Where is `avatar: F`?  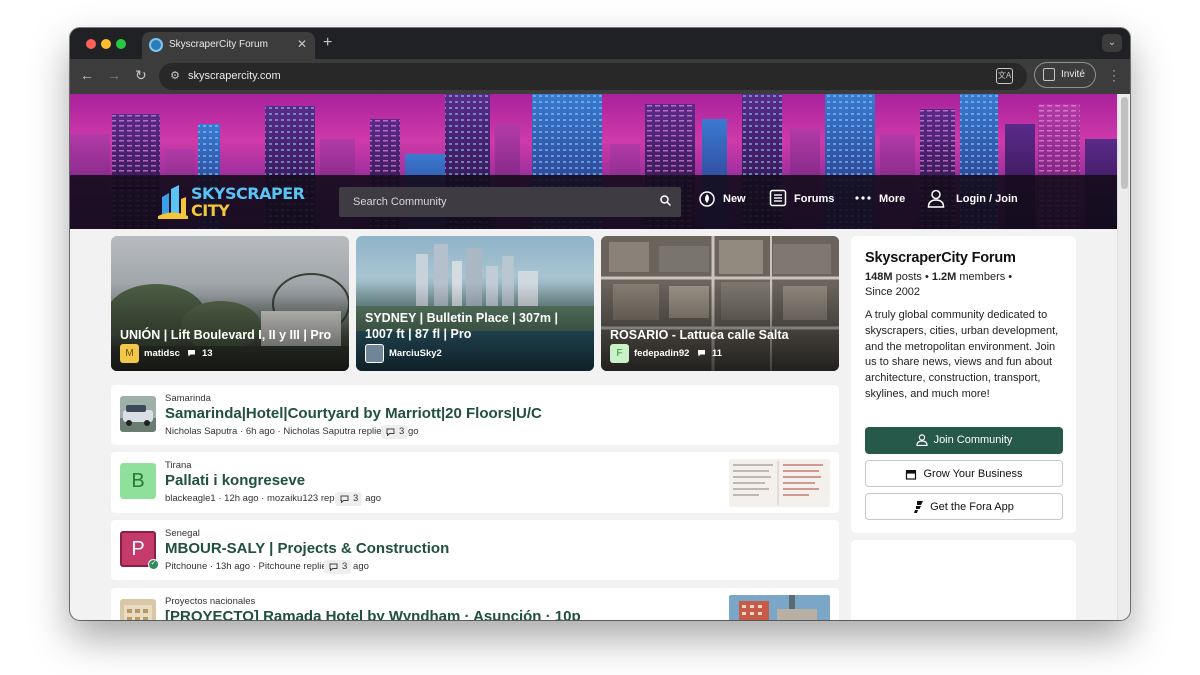 avatar: F is located at coordinates (619, 353).